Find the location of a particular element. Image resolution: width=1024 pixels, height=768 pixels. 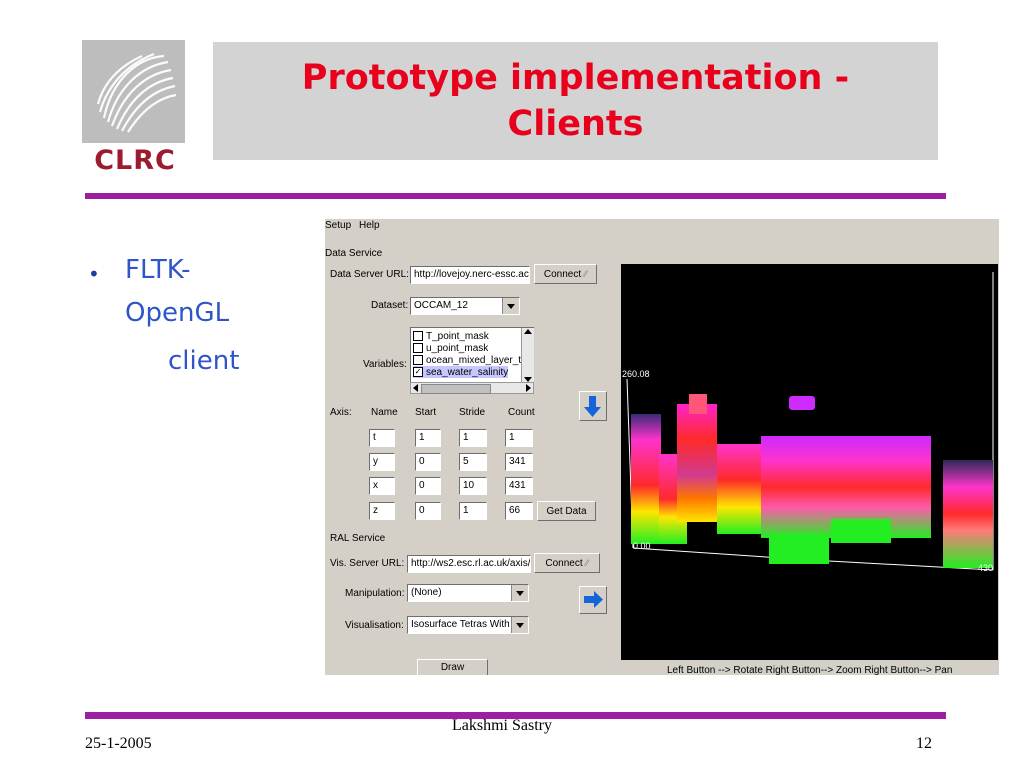

bullet-text-line-2: OpenGL is located at coordinates (177, 313).